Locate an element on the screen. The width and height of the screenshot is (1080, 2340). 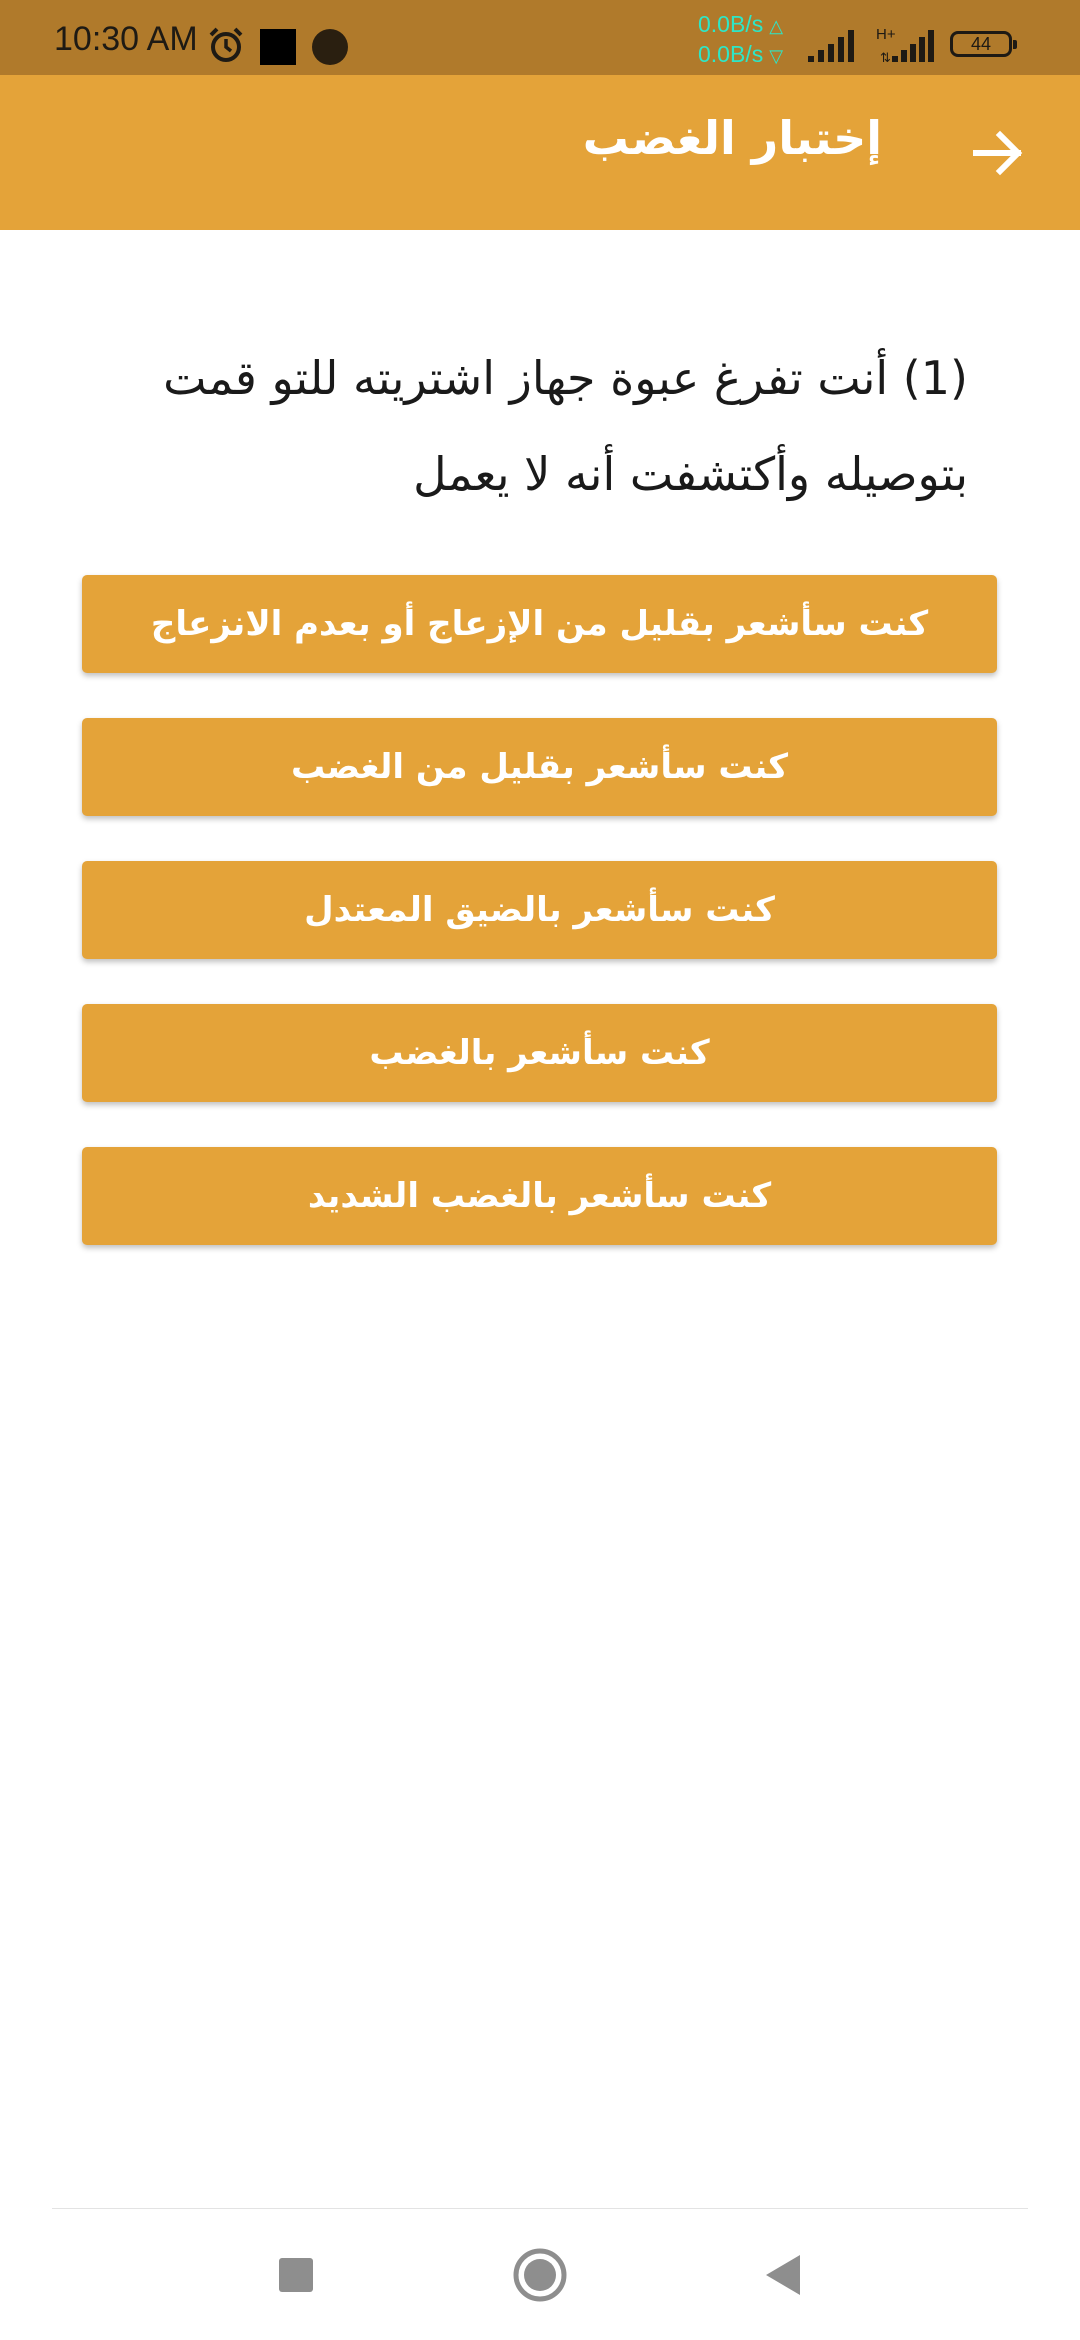
alarm-icon is located at coordinates (226, 44).